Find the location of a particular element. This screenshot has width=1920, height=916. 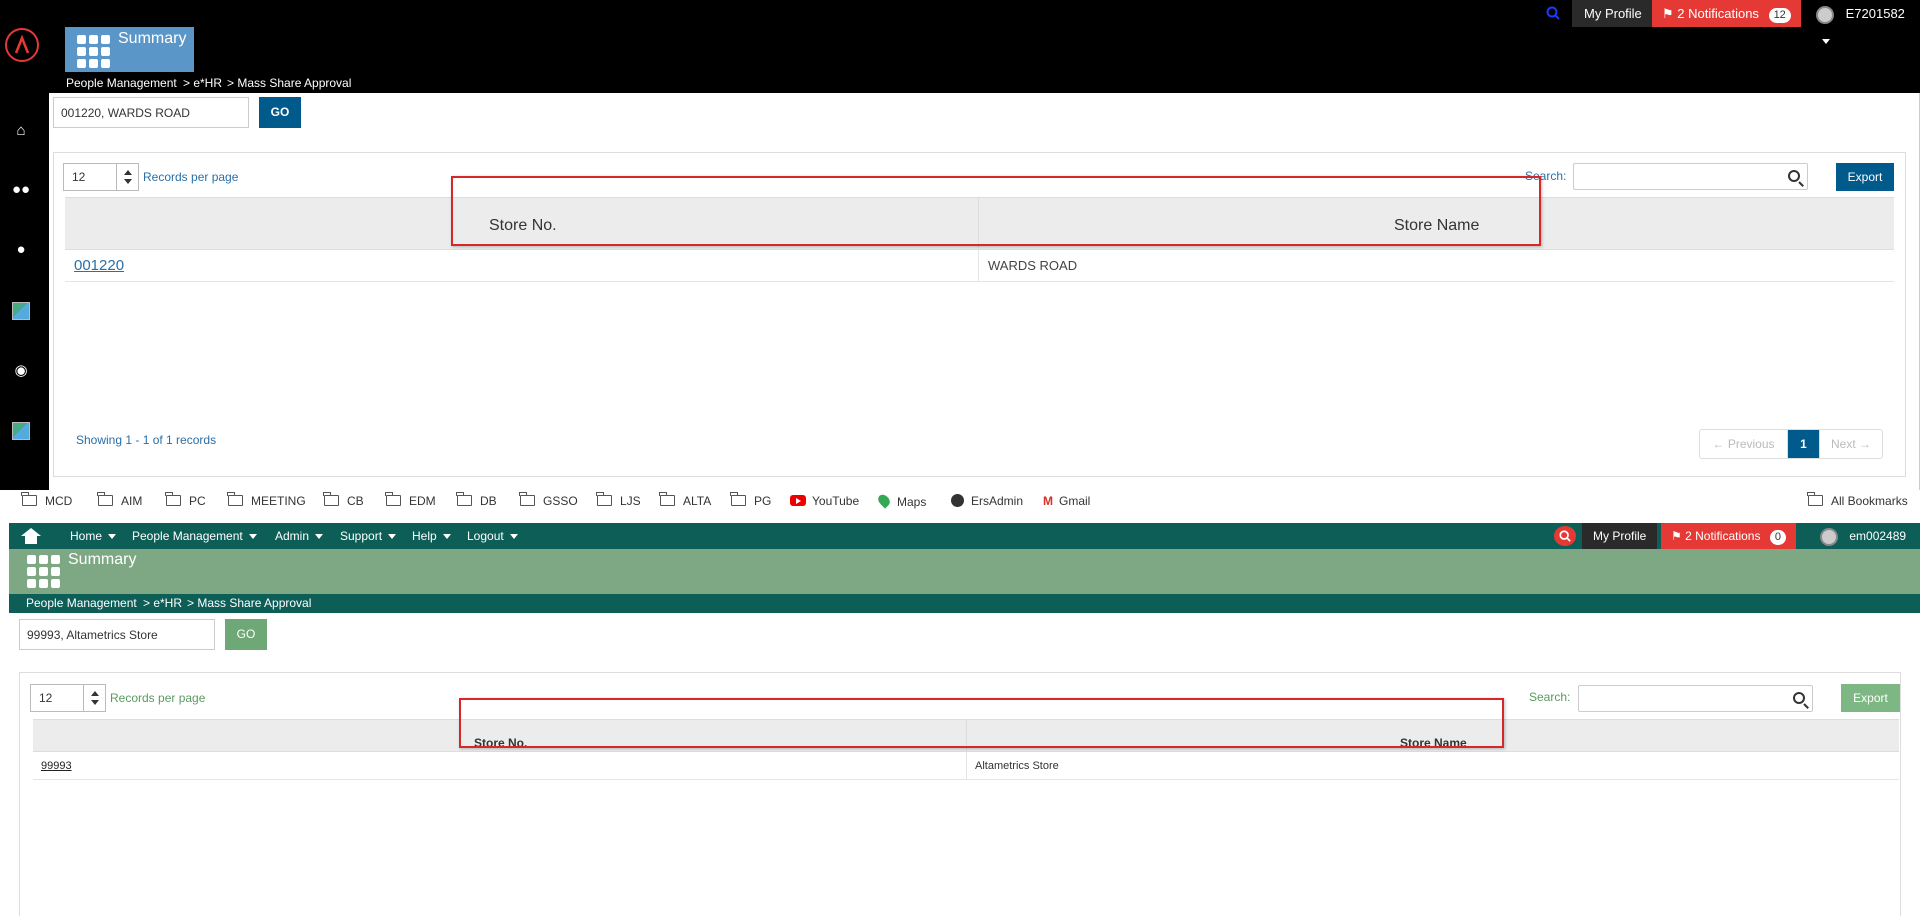

store-no-link: 99993 is located at coordinates (56, 766).